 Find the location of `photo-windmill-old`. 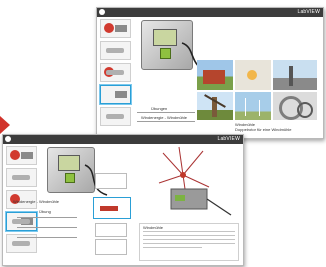

photo-windmill-old is located at coordinates (215, 106).